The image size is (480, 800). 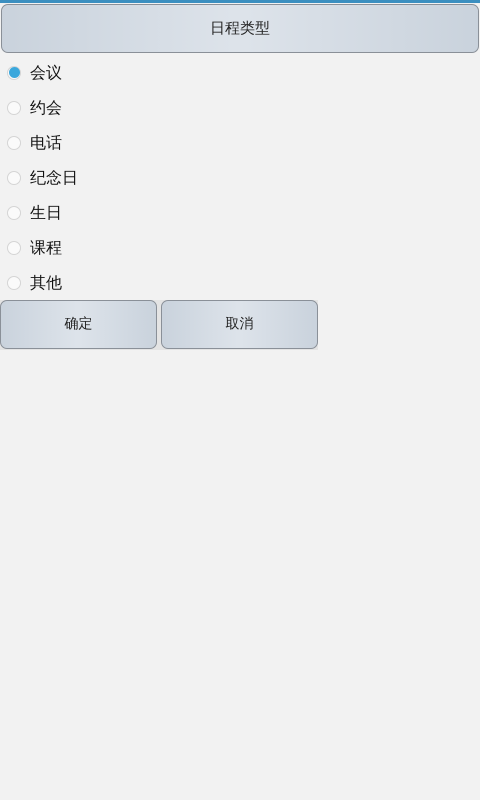 I want to click on option-label: 生日, so click(x=46, y=213).